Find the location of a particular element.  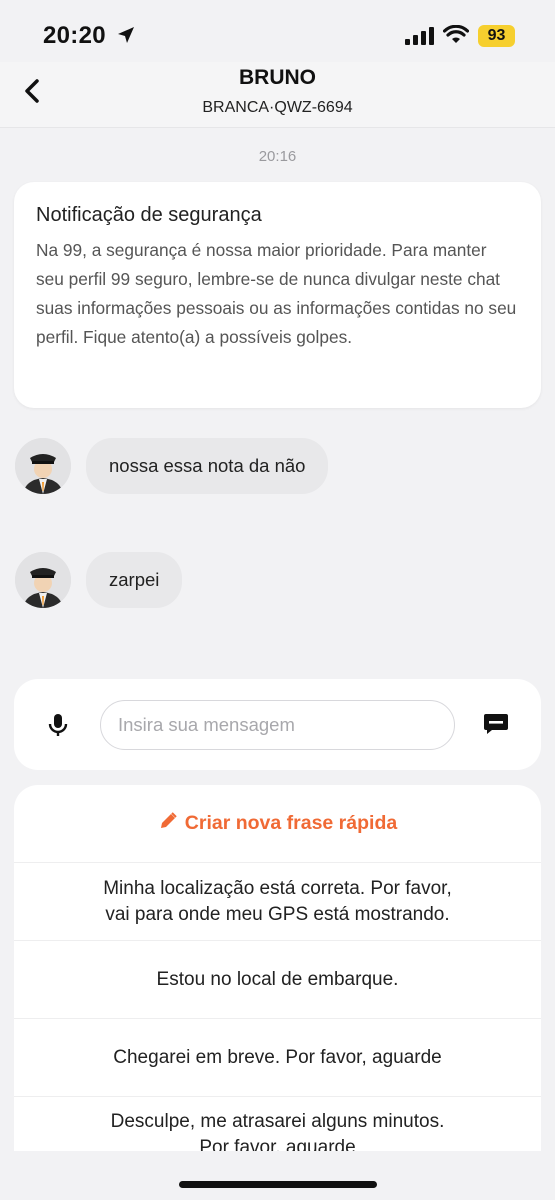

quick-phrase-item: Estou no local de embarque. is located at coordinates (277, 980).